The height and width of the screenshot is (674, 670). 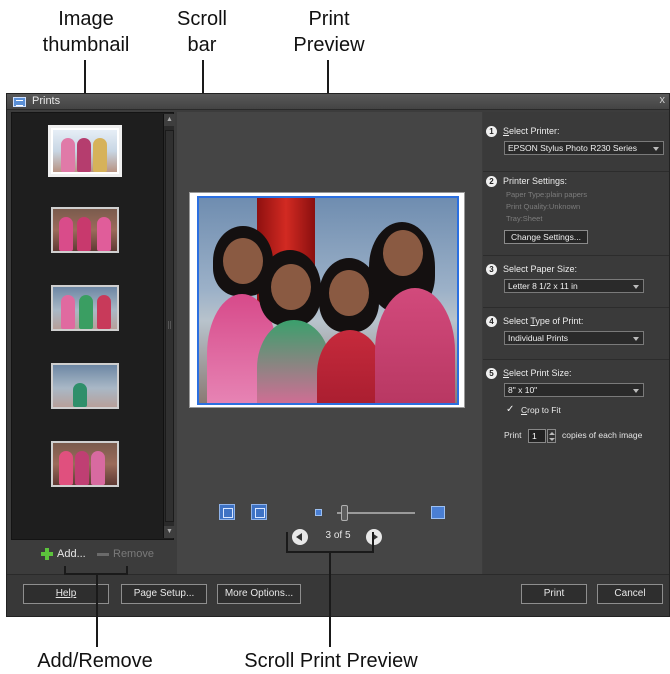 I want to click on remove-minus-icon, so click(x=103, y=554).